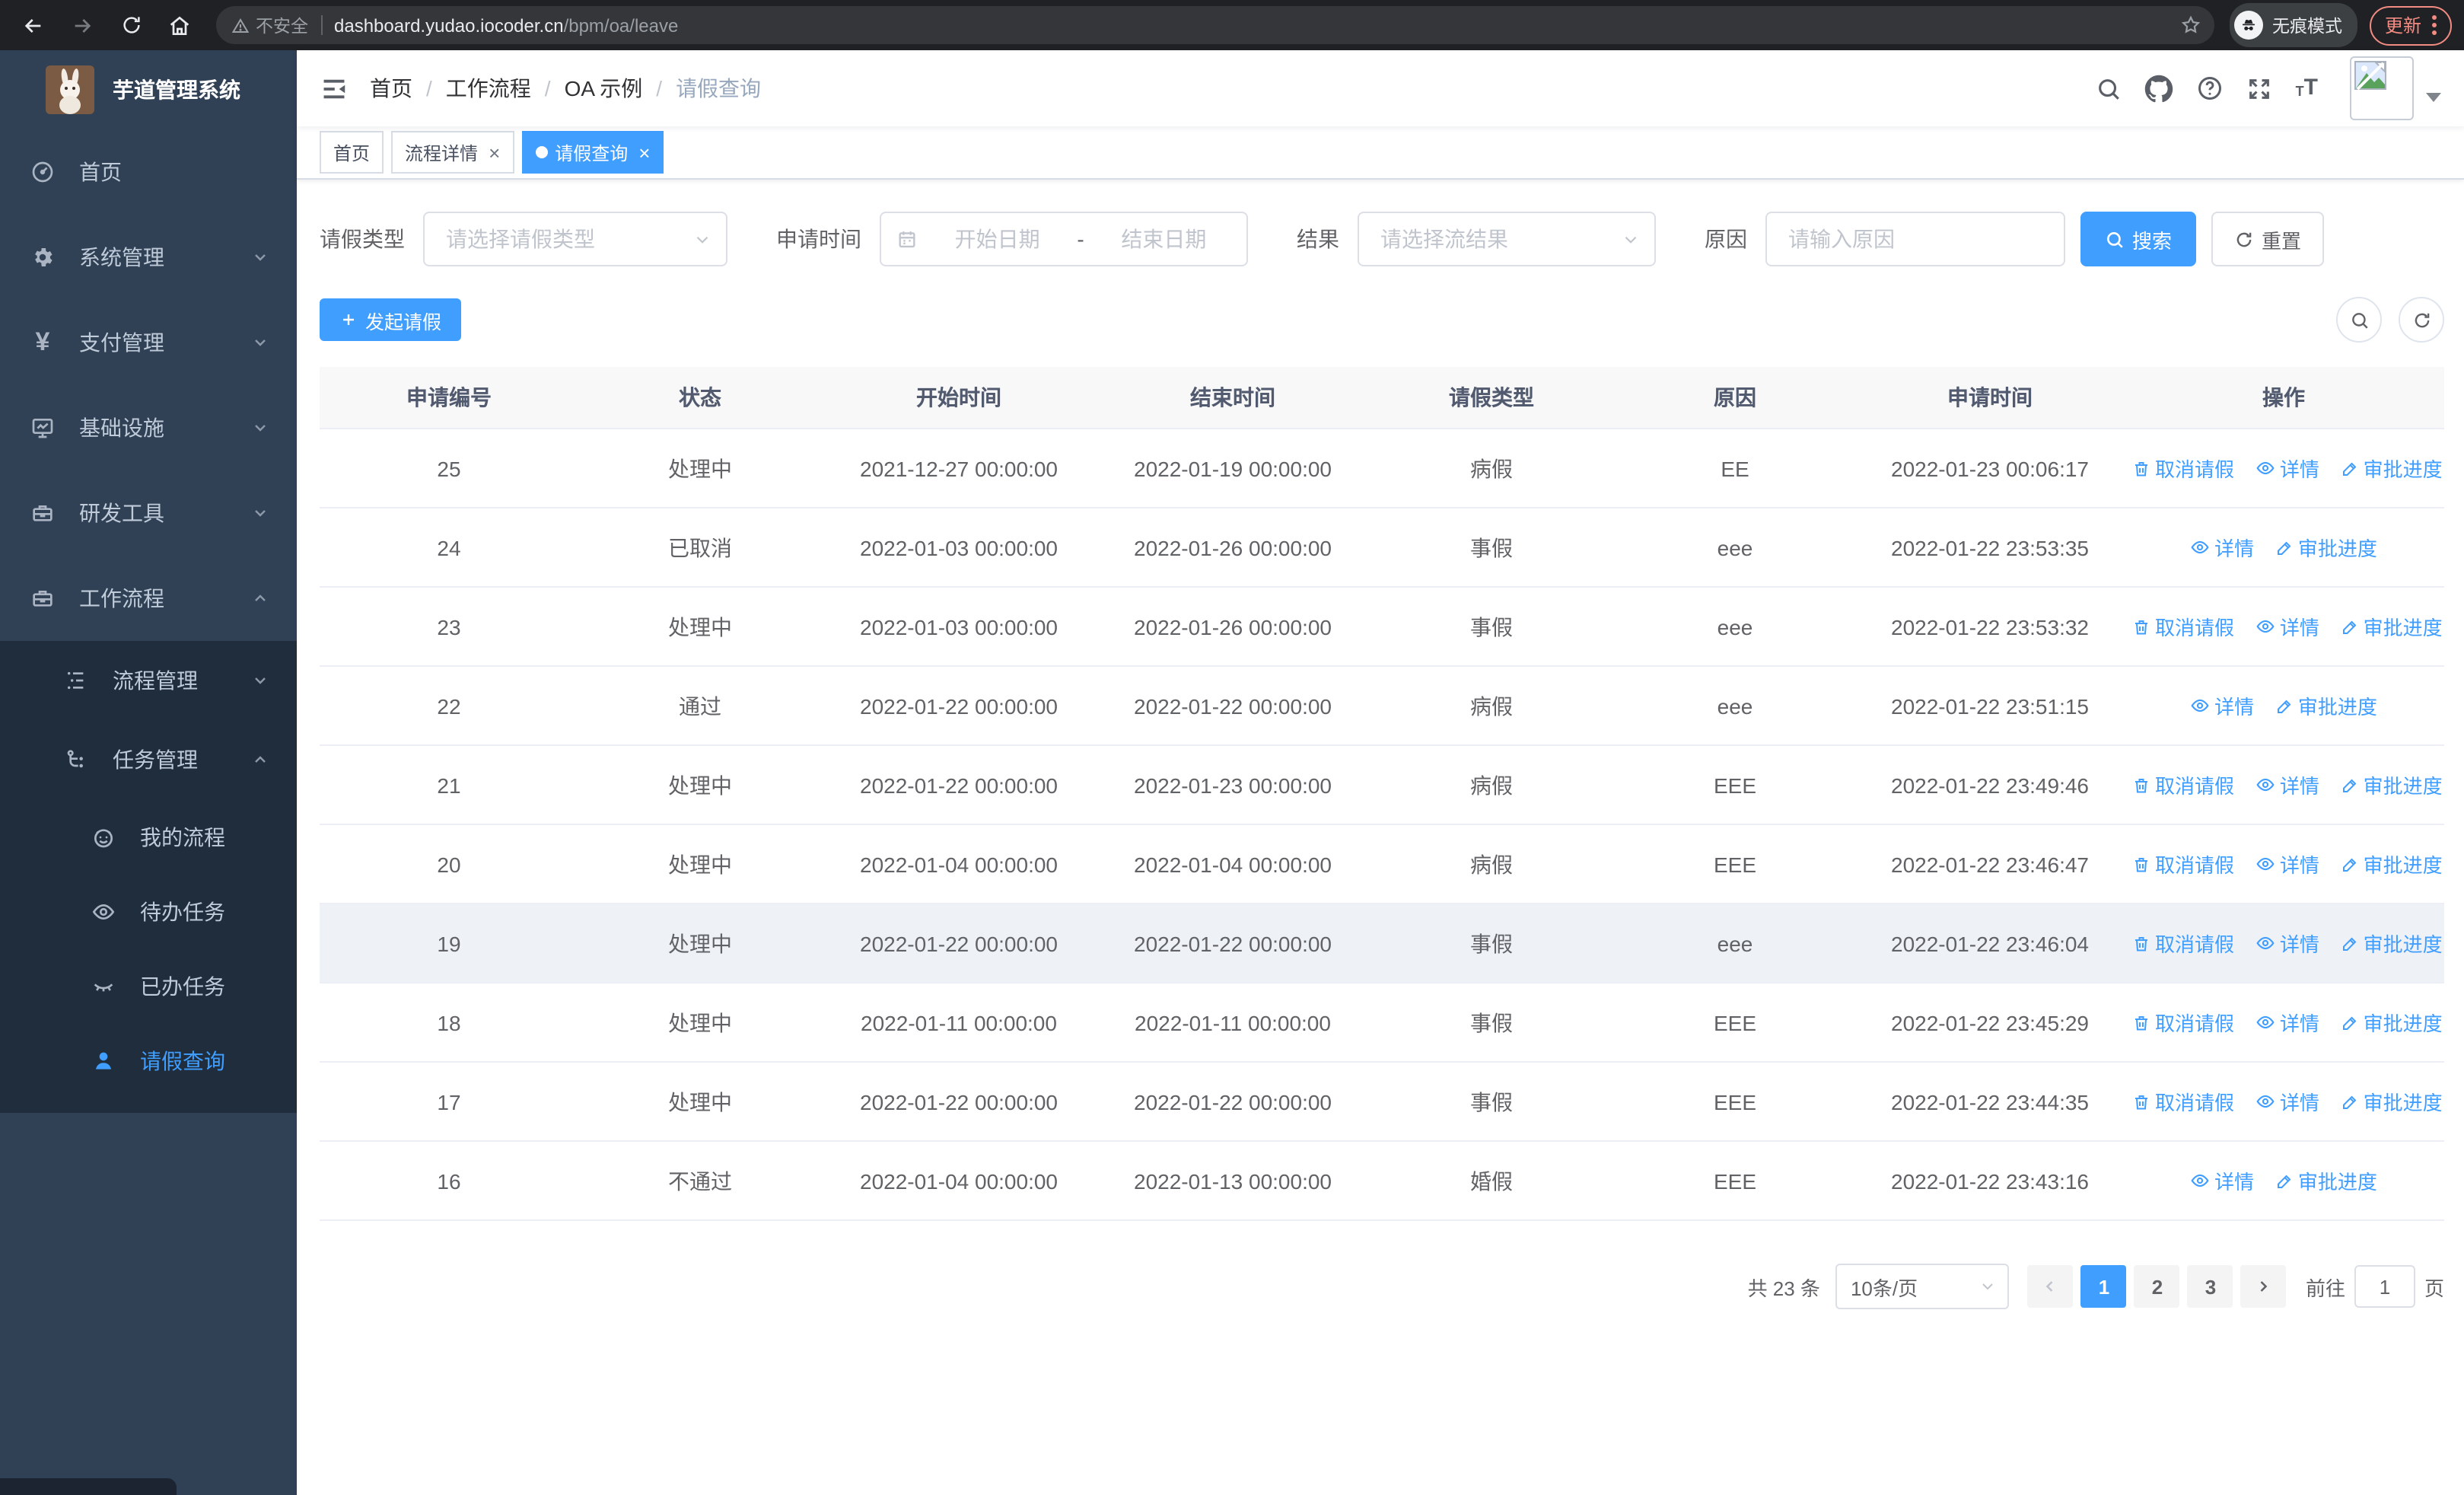 This screenshot has height=1495, width=2464. I want to click on browser-back-button, so click(33, 25).